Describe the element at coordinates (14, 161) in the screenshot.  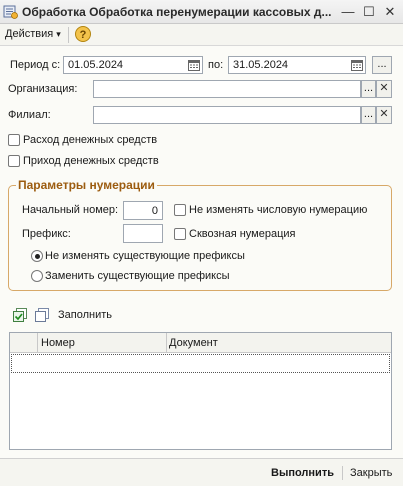
I see `income-checkbox` at that location.